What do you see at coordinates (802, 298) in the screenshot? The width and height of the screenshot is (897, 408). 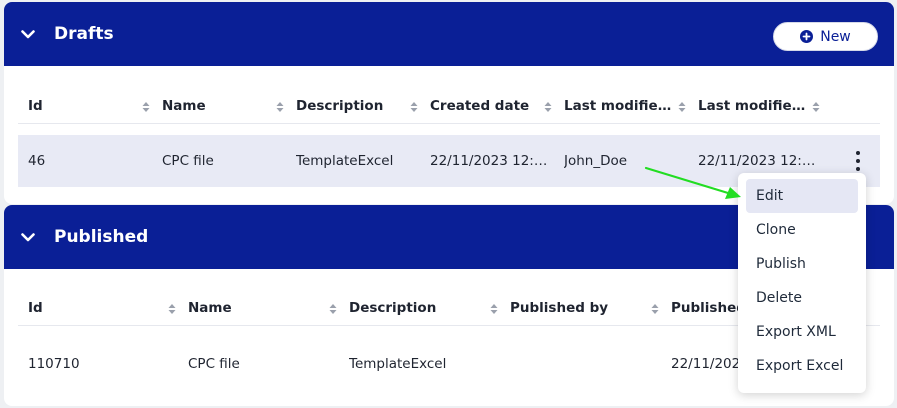 I see `menu-item-delete: Delete` at bounding box center [802, 298].